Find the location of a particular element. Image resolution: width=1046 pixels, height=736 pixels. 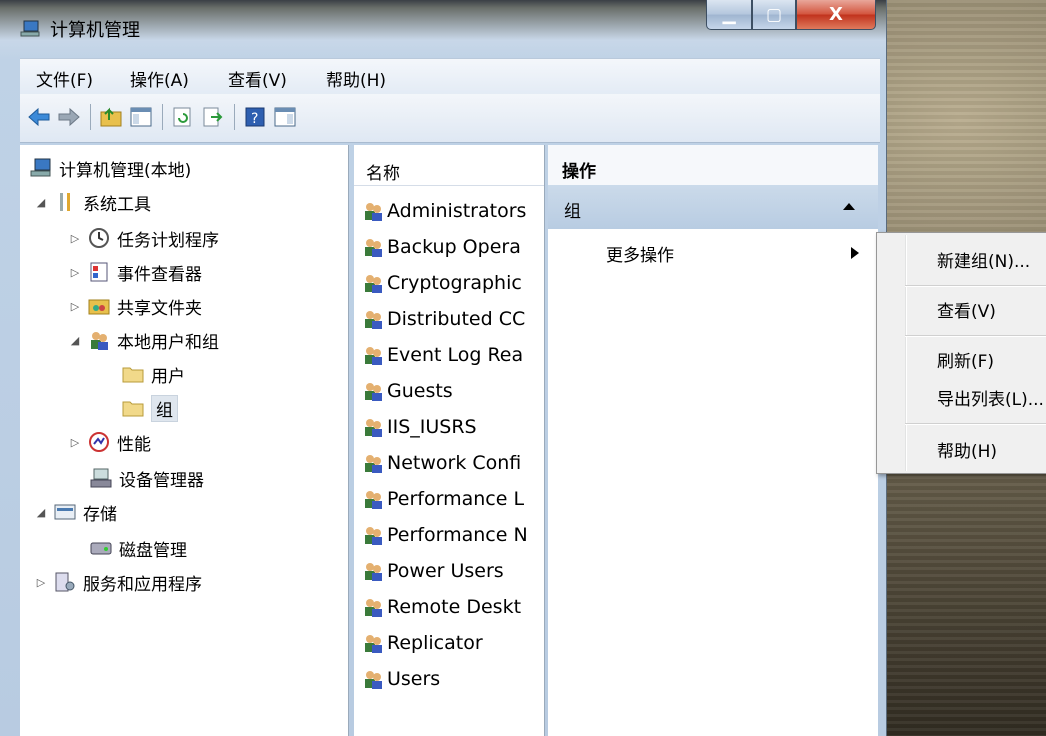

list-item-performance-log: Performance L is located at coordinates (443, 499).